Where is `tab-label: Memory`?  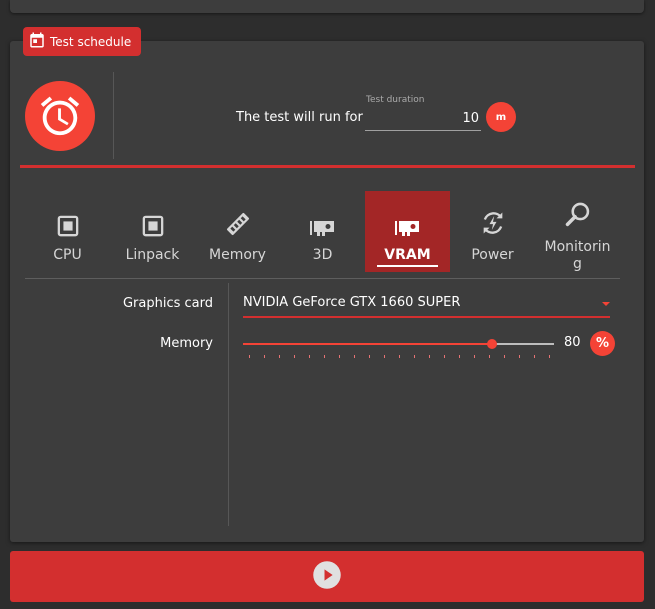
tab-label: Memory is located at coordinates (237, 255).